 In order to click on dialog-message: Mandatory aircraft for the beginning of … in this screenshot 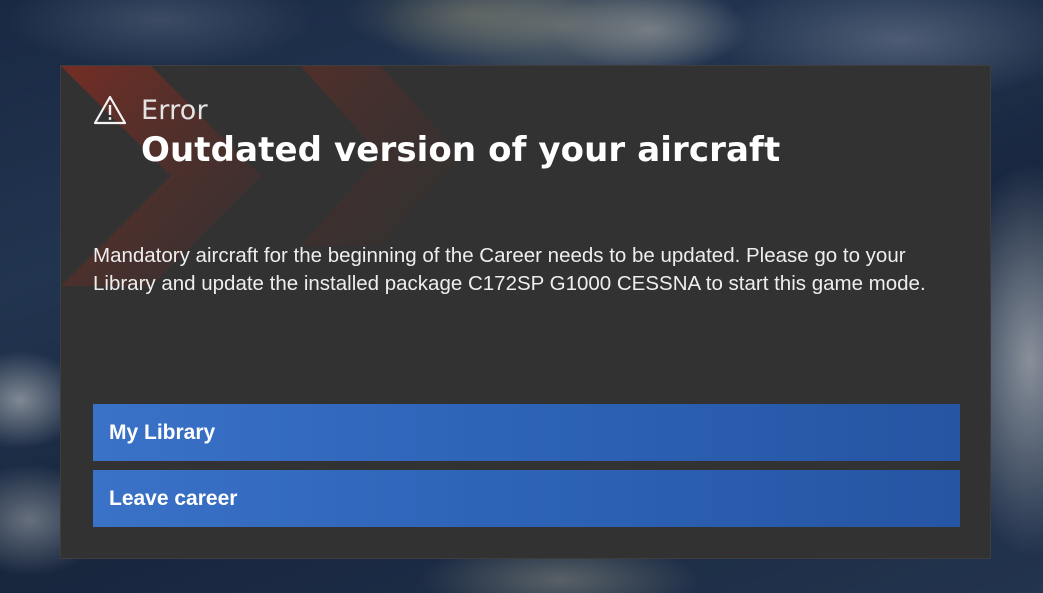, I will do `click(509, 269)`.